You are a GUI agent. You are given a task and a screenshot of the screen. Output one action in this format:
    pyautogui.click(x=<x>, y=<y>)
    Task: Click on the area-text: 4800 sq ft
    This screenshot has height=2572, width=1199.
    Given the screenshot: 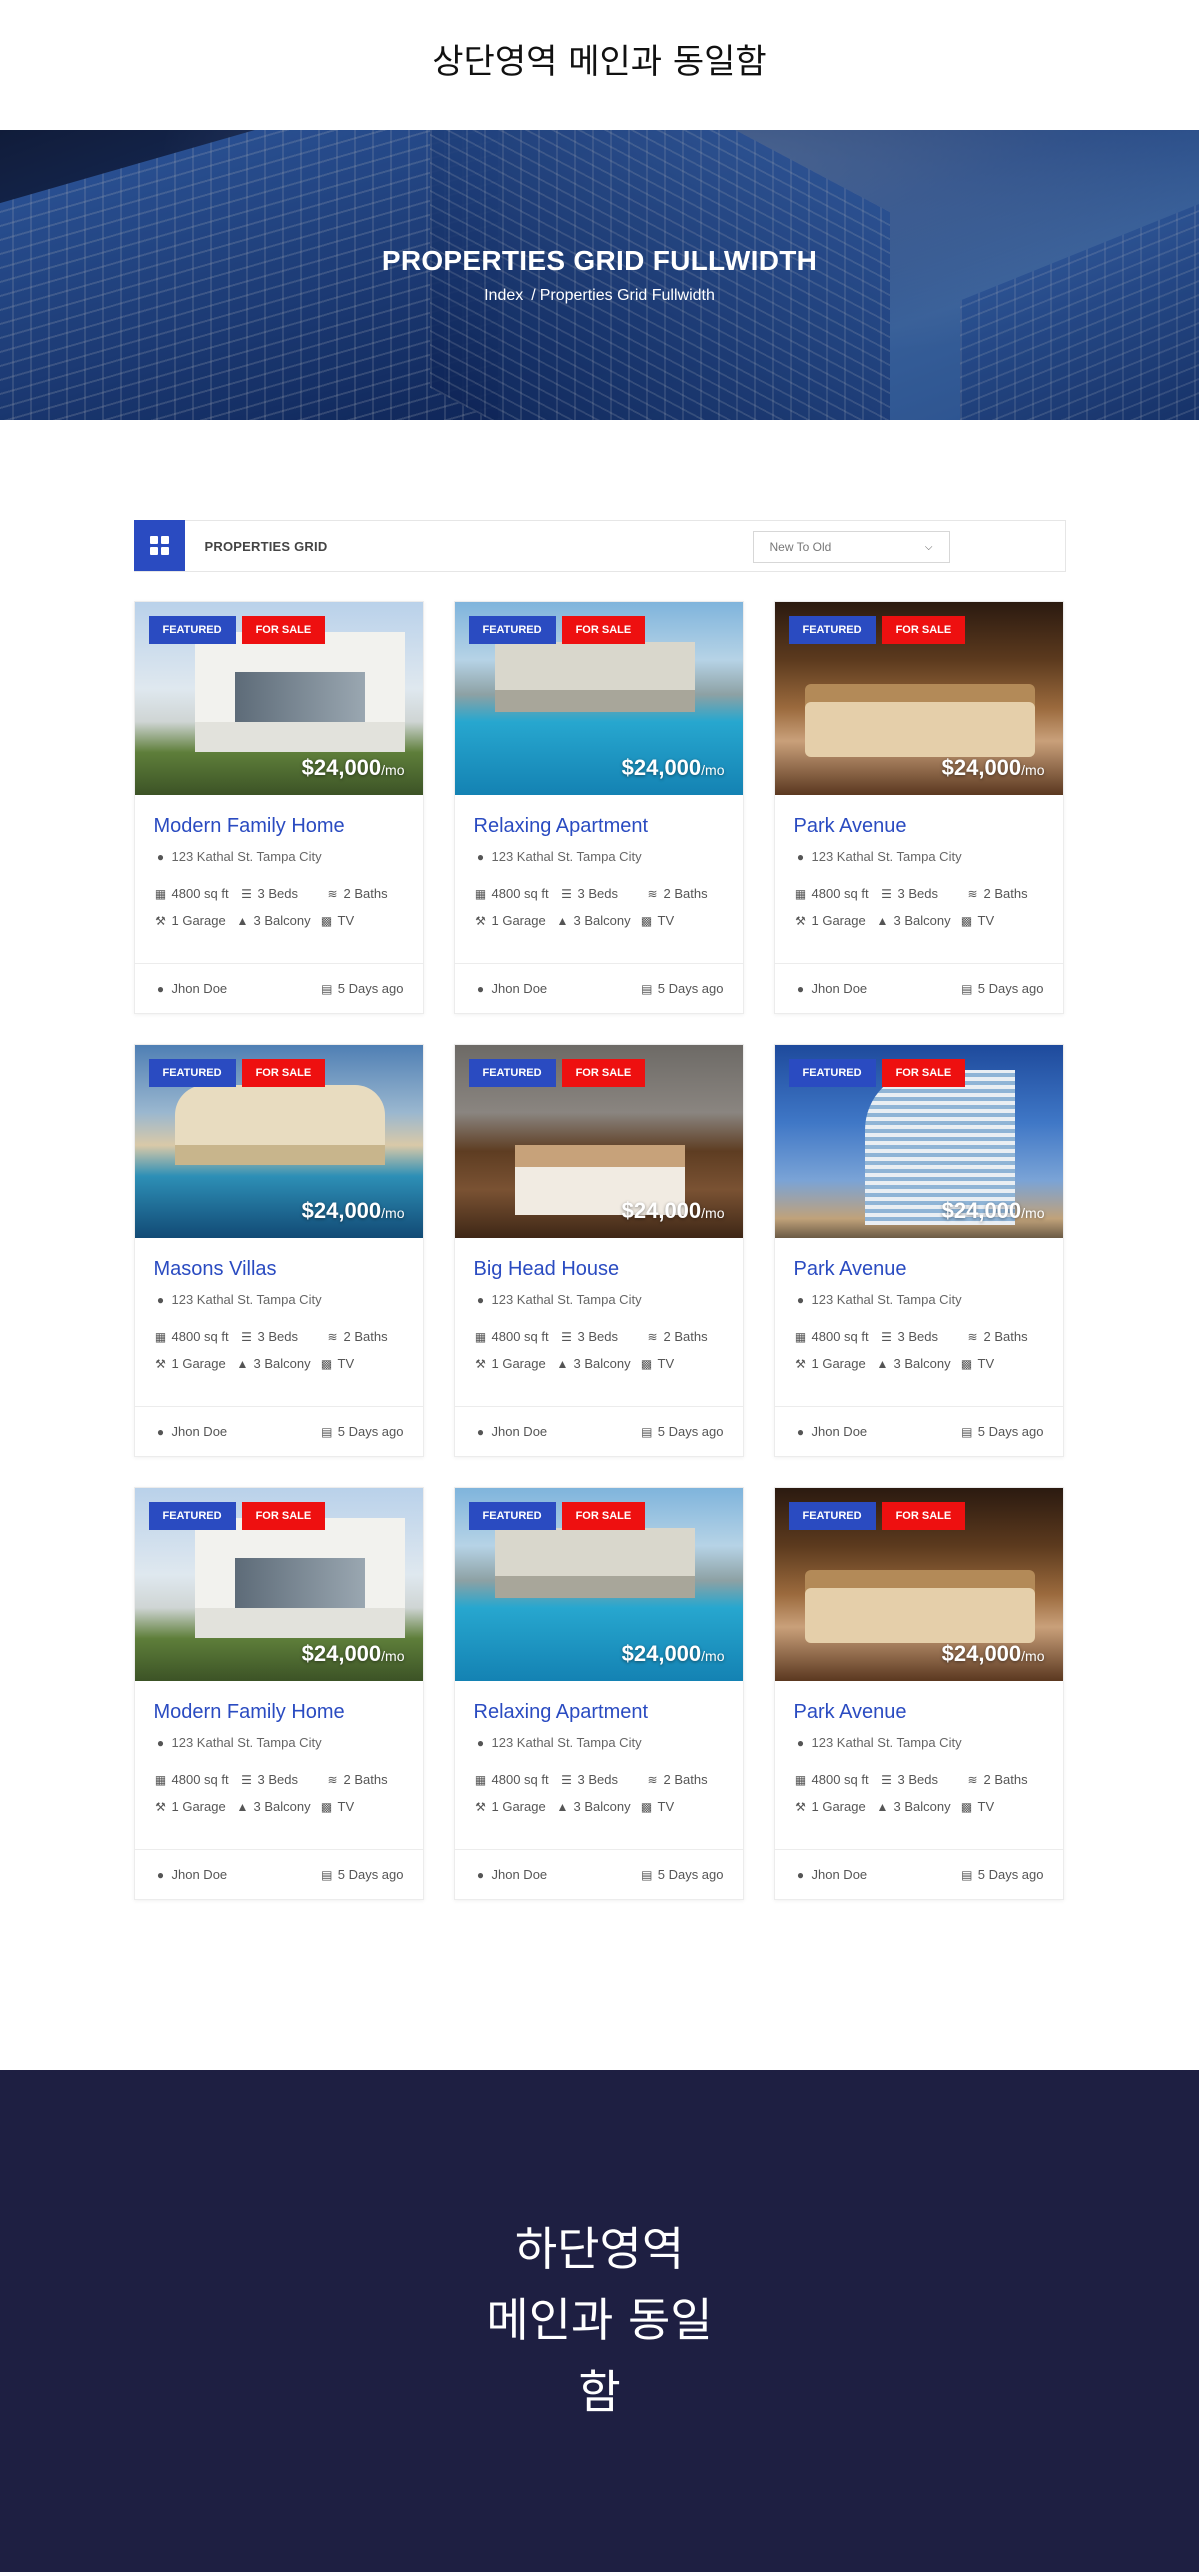 What is the action you would take?
    pyautogui.click(x=840, y=1779)
    